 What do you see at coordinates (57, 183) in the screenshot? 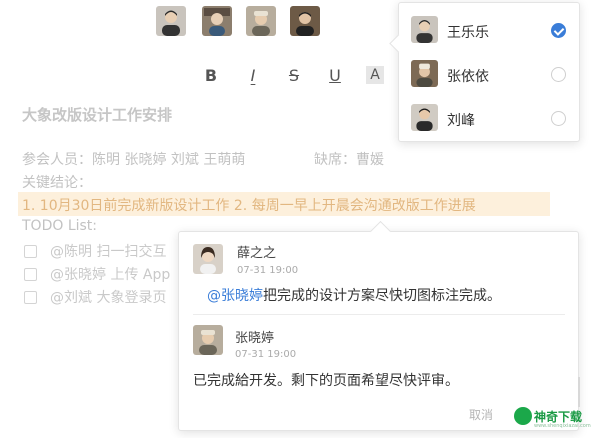
I see `key-conclusion-label: 关键结论：` at bounding box center [57, 183].